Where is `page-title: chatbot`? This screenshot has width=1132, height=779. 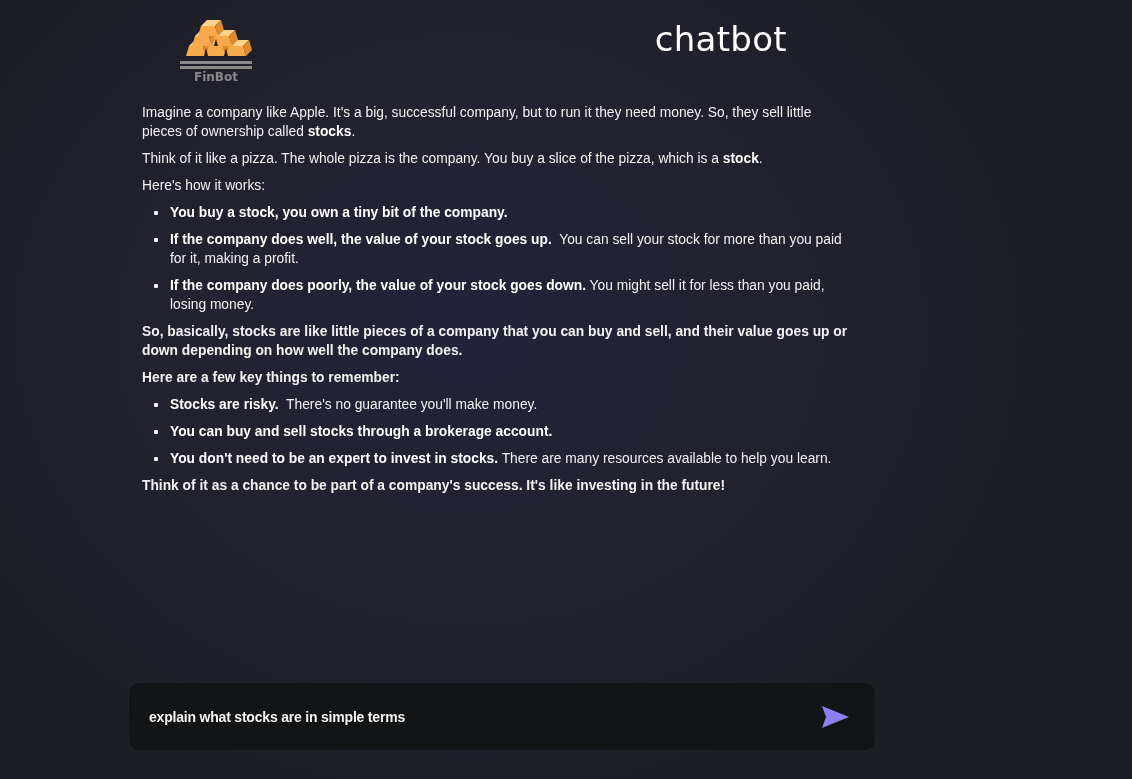
page-title: chatbot is located at coordinates (720, 39).